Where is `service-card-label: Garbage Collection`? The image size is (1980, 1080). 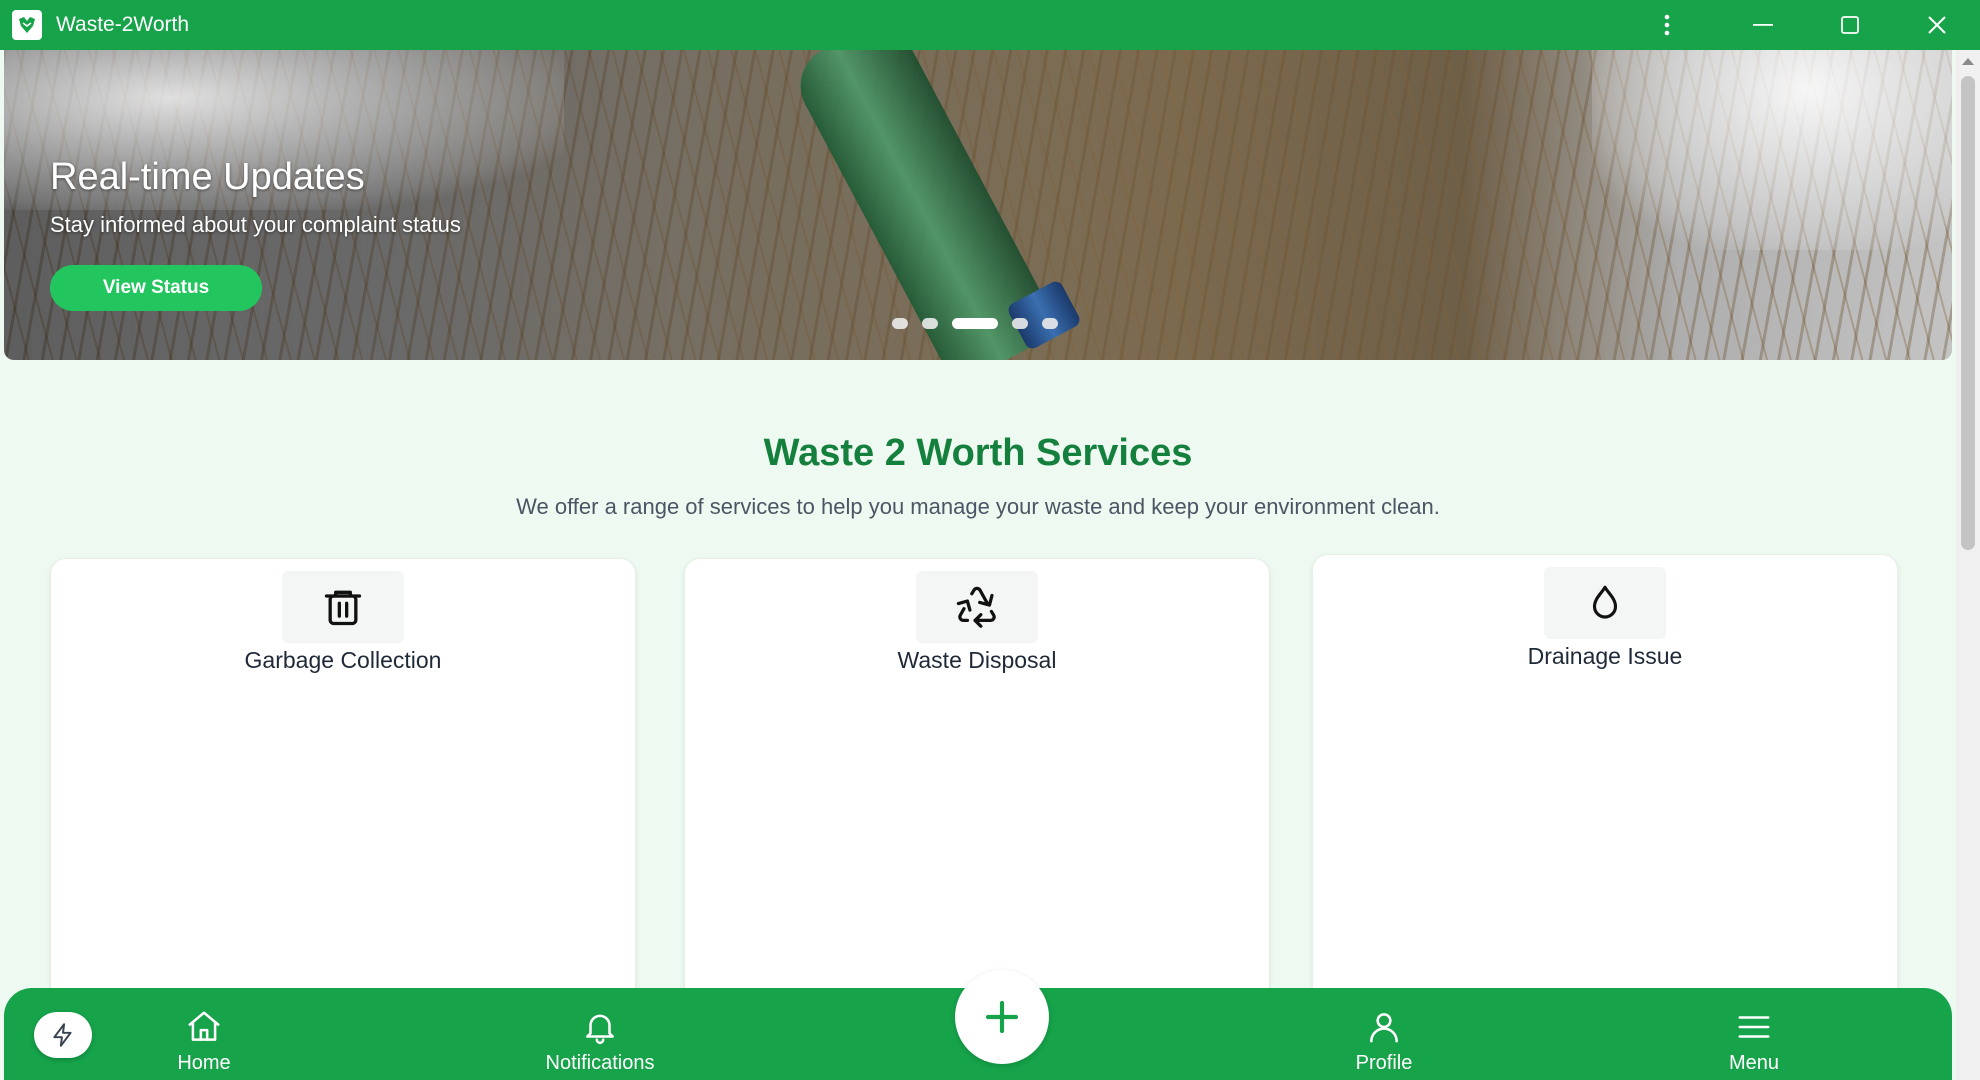
service-card-label: Garbage Collection is located at coordinates (343, 660).